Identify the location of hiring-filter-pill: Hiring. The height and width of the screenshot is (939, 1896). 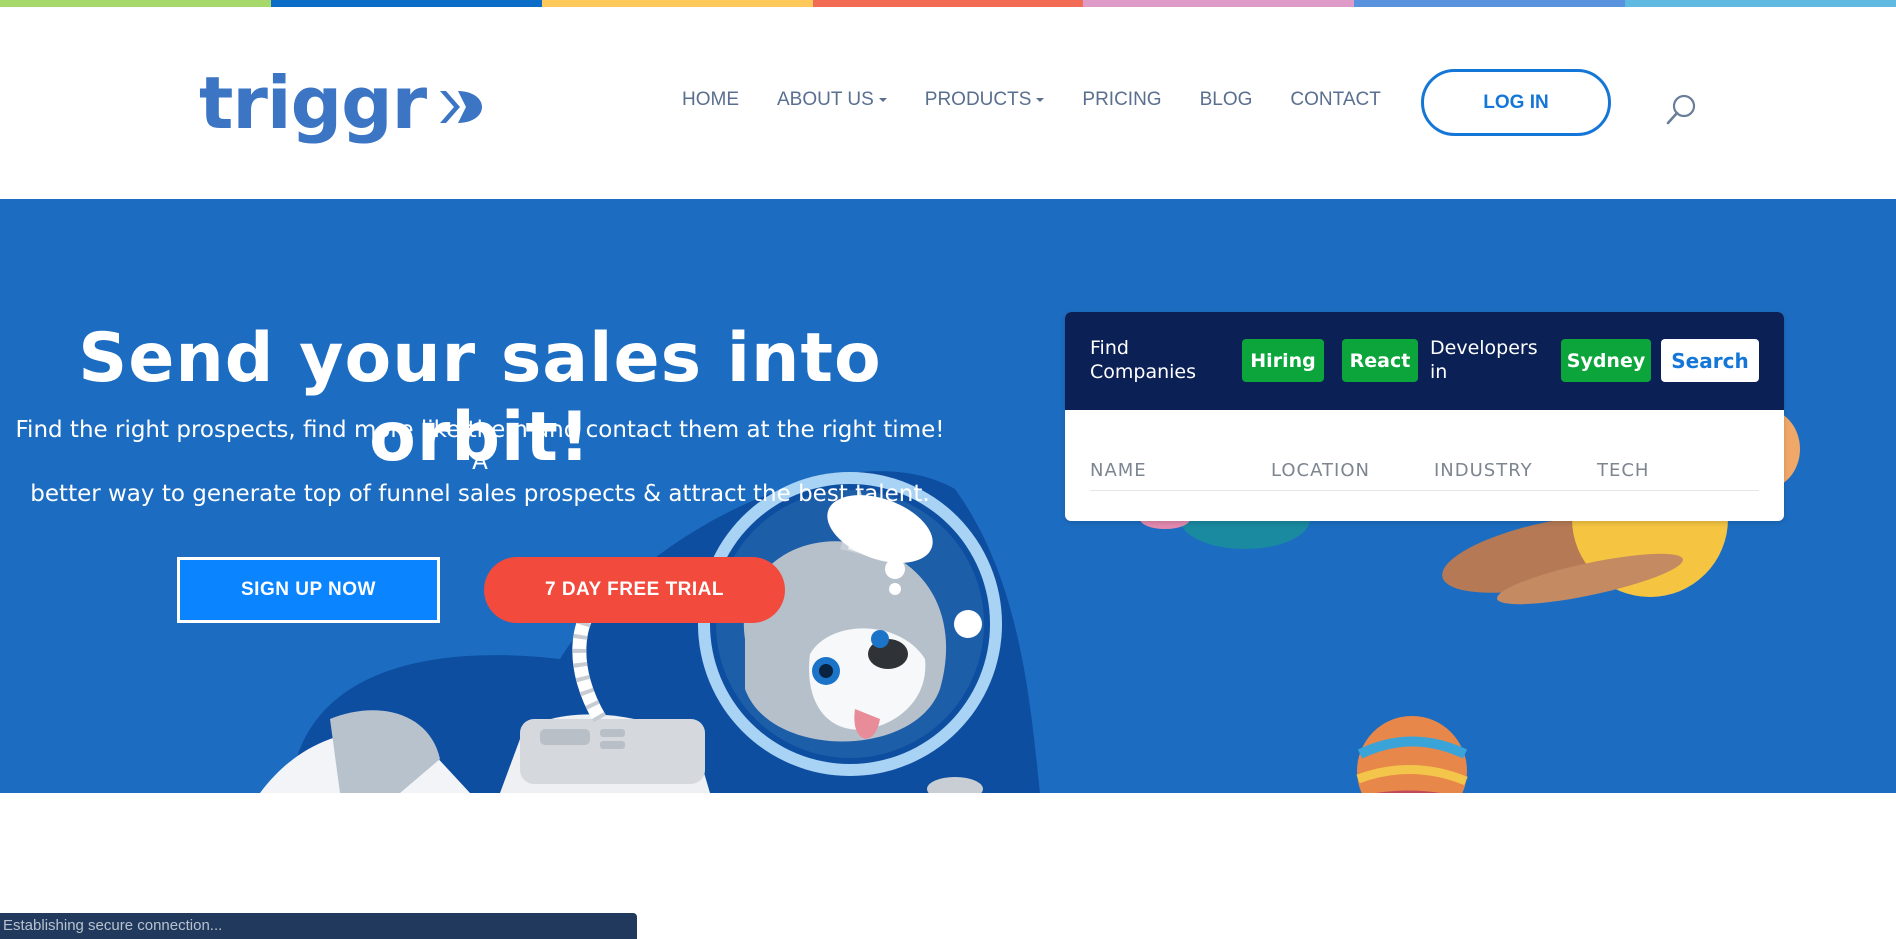
(1283, 360).